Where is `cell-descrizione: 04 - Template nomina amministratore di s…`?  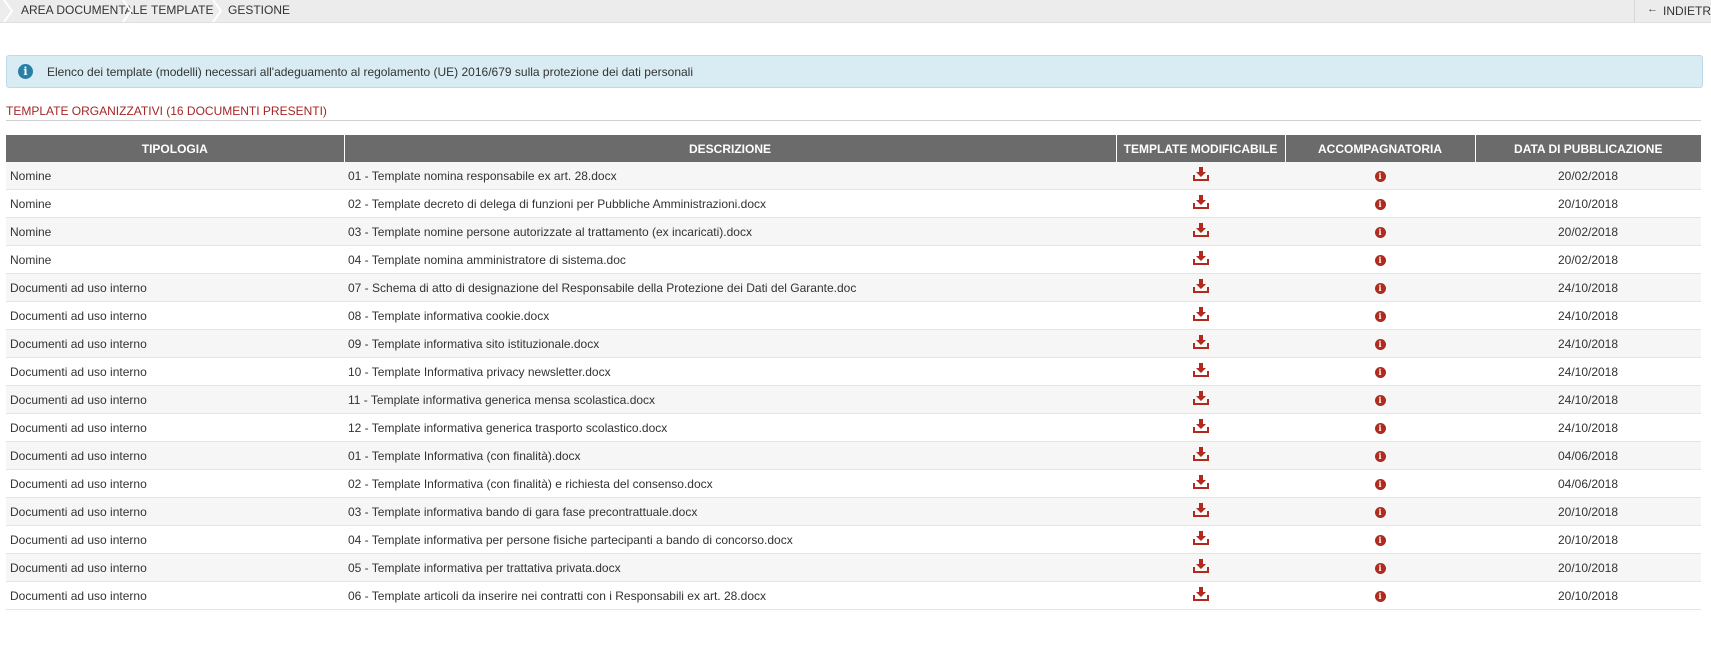 cell-descrizione: 04 - Template nomina amministratore di s… is located at coordinates (730, 259).